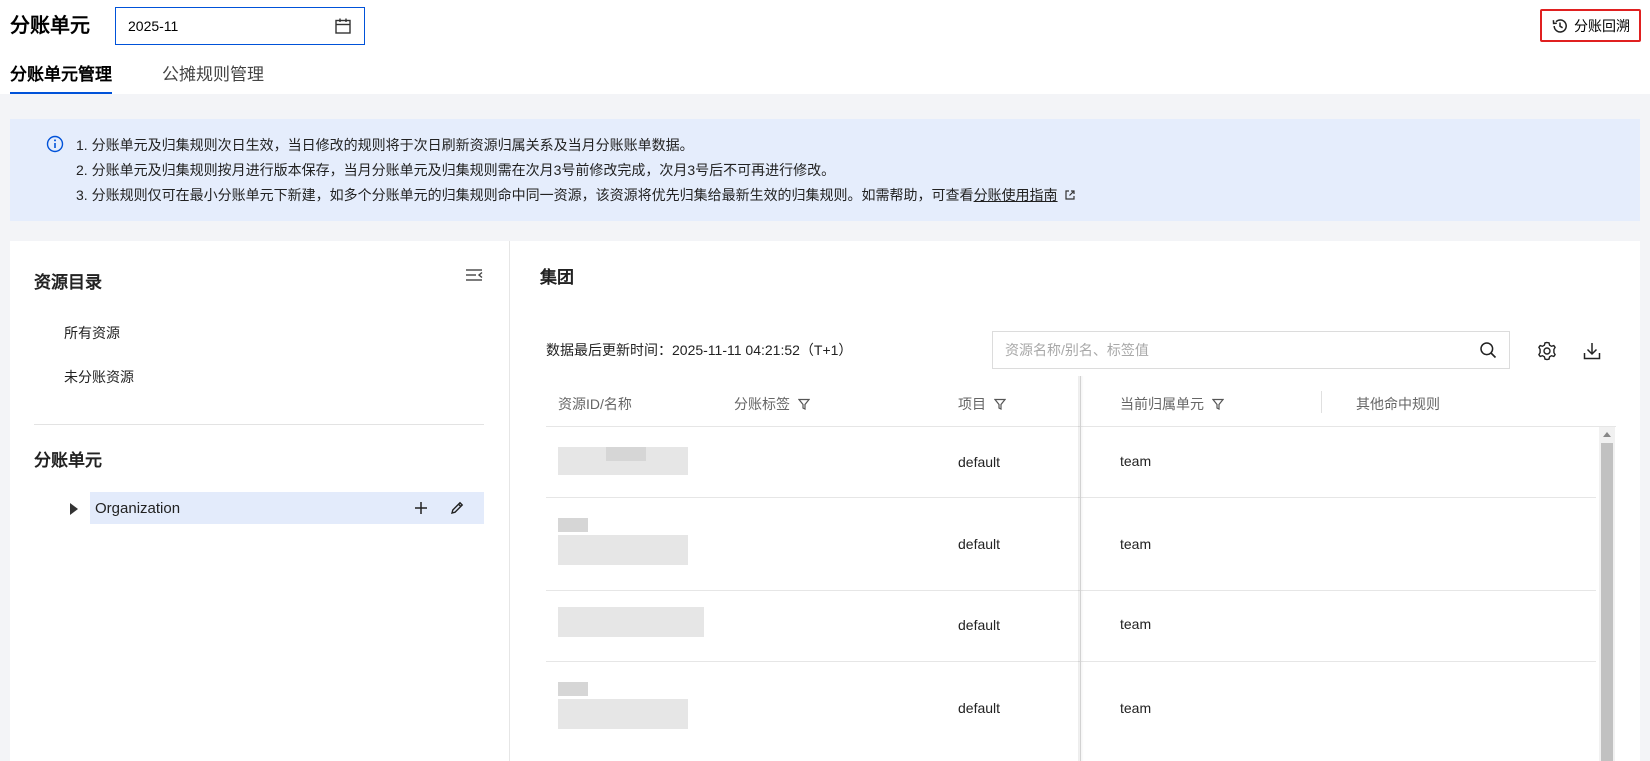 This screenshot has width=1650, height=761. Describe the element at coordinates (762, 404) in the screenshot. I see `col-allocation-tag-label: 分账标签` at that location.